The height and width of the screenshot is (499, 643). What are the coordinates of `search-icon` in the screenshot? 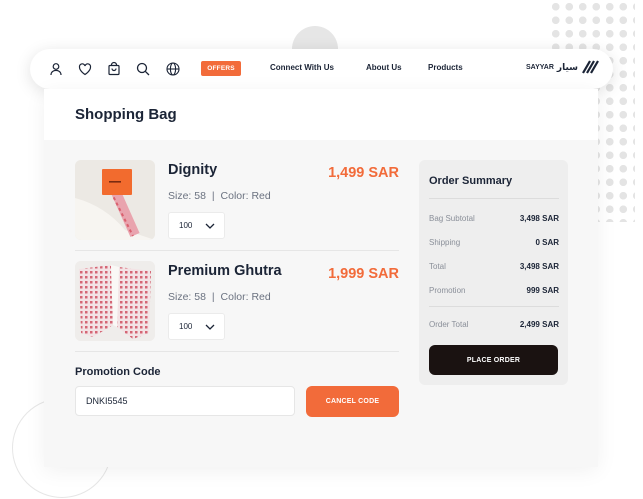 It's located at (143, 69).